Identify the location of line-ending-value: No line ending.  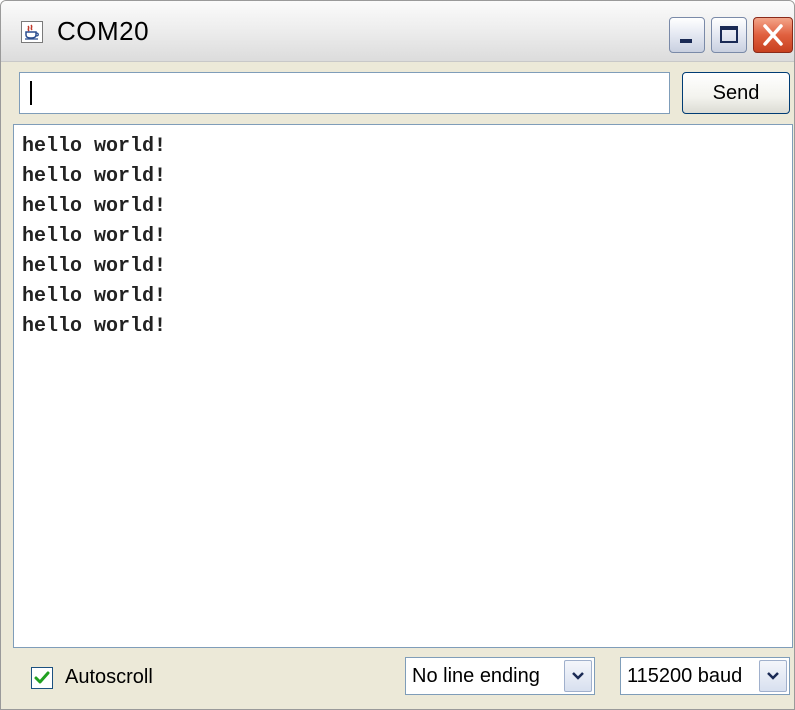
(476, 676).